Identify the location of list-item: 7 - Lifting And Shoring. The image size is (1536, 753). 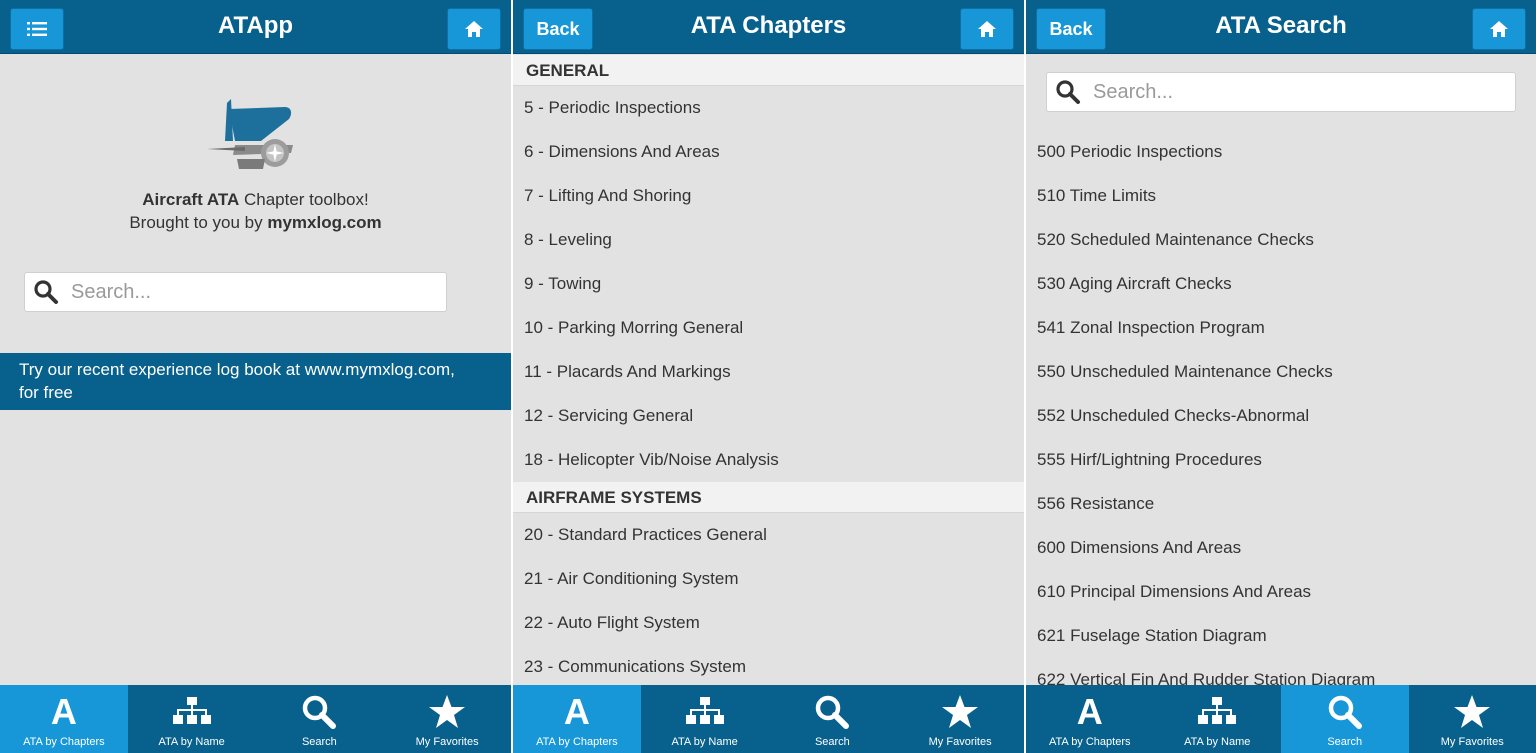
(768, 196).